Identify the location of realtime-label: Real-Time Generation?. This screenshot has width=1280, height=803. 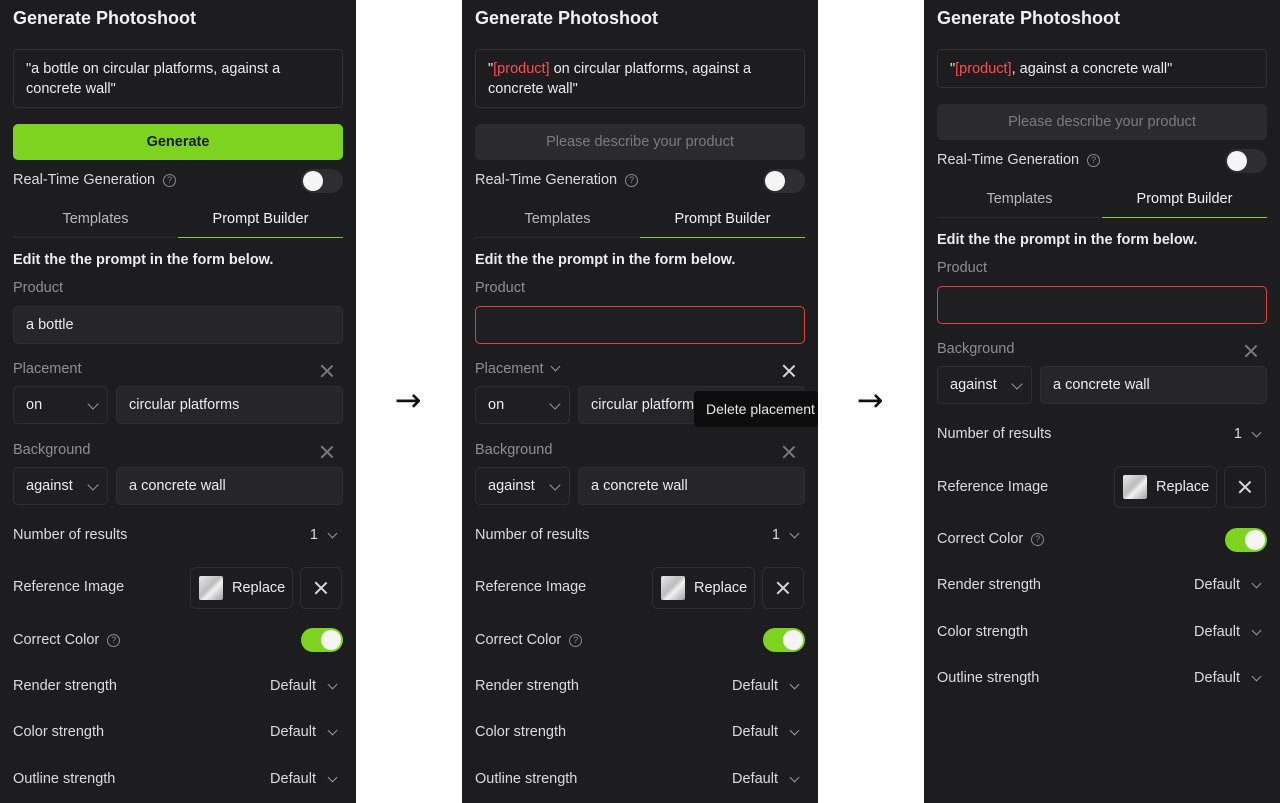
(557, 180).